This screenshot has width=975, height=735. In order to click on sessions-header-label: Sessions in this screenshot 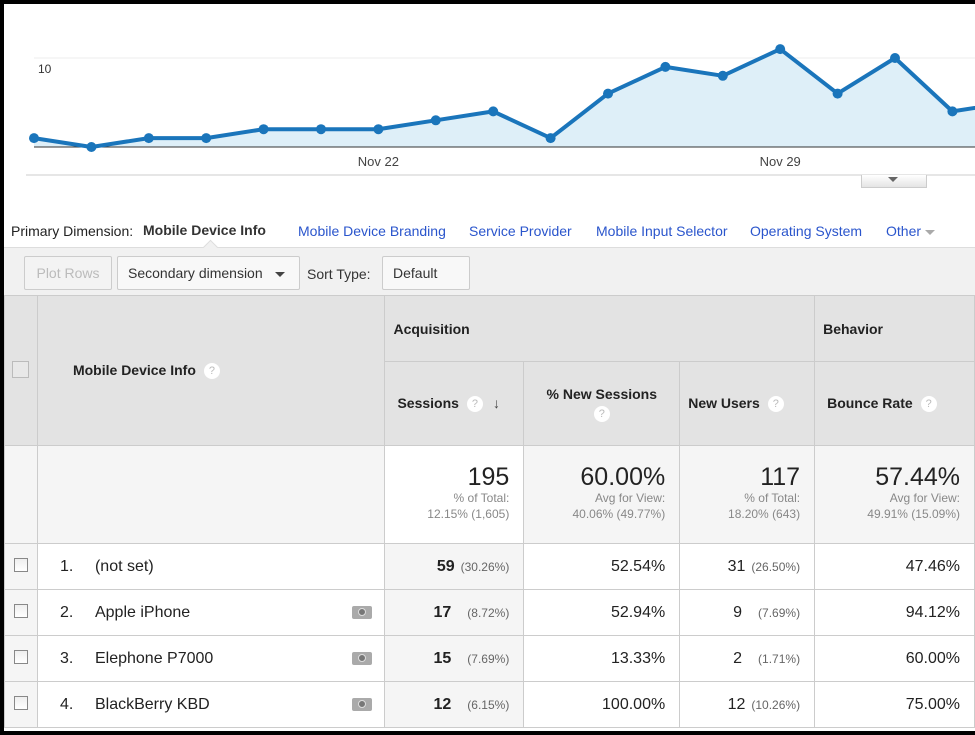, I will do `click(428, 402)`.